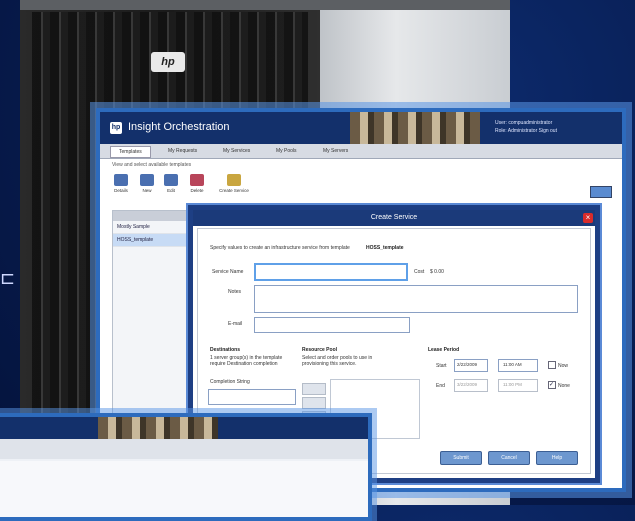 The image size is (635, 521). I want to click on rack-top, so click(265, 5).